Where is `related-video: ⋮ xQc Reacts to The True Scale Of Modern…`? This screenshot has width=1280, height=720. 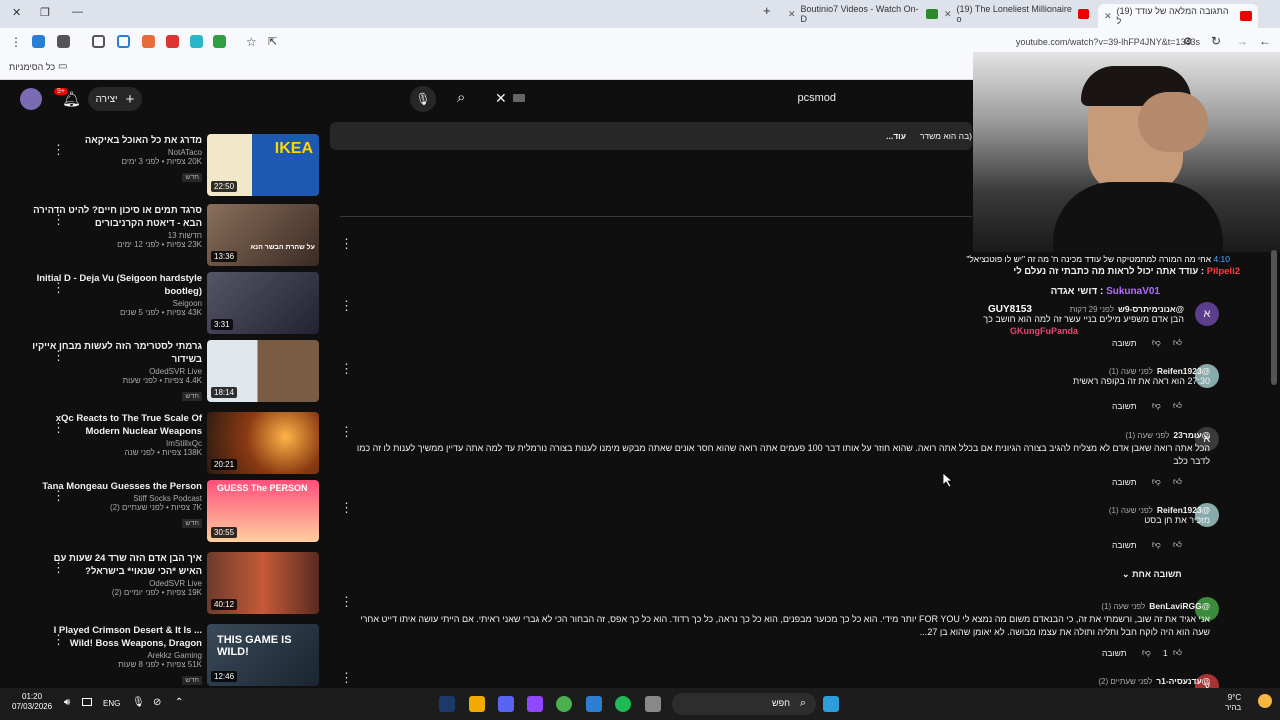
related-video: ⋮ xQc Reacts to The True Scale Of Modern… is located at coordinates (165, 446).